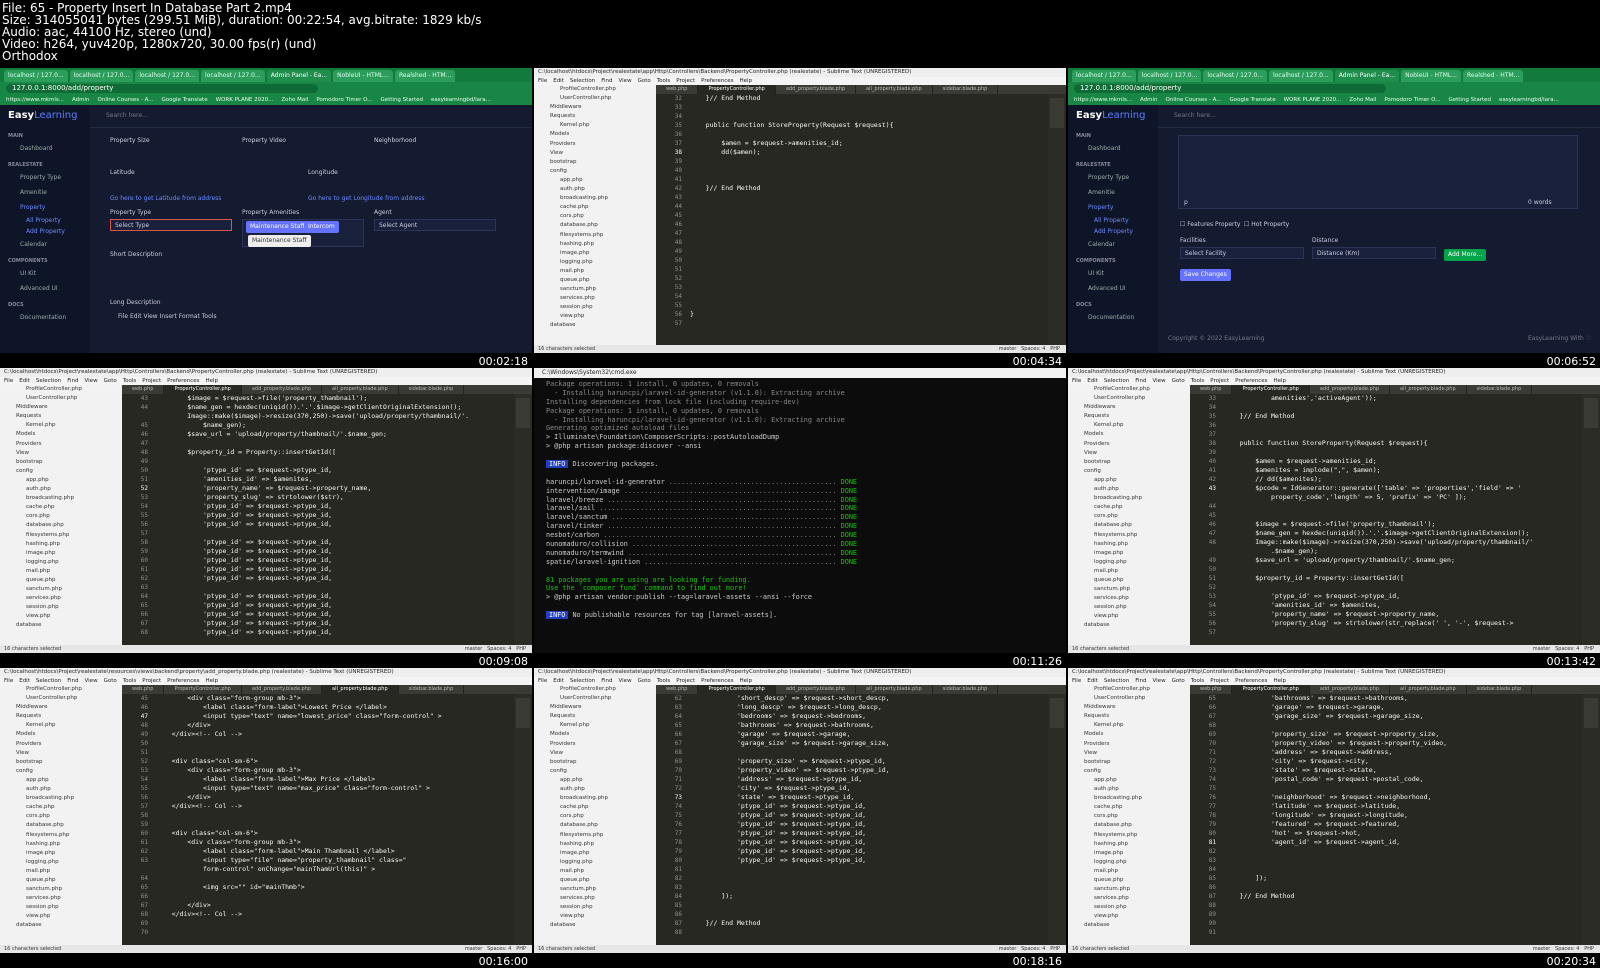 The height and width of the screenshot is (968, 1600). Describe the element at coordinates (318, 497) in the screenshot. I see `code-line: 53 'property_slug' => strtolower($str),` at that location.